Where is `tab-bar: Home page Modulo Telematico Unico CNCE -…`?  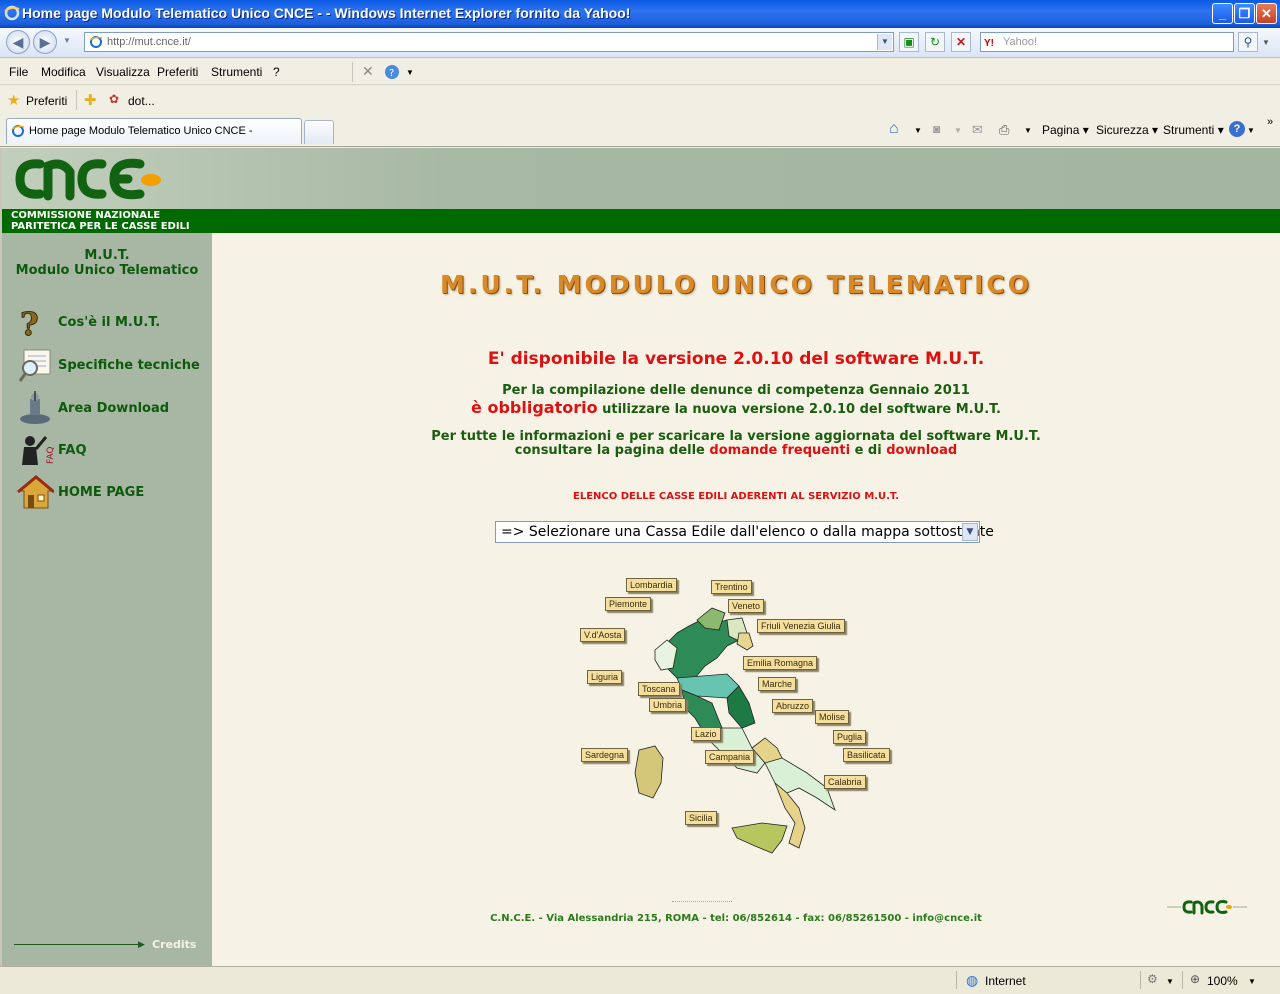 tab-bar: Home page Modulo Telematico Unico CNCE -… is located at coordinates (640, 131).